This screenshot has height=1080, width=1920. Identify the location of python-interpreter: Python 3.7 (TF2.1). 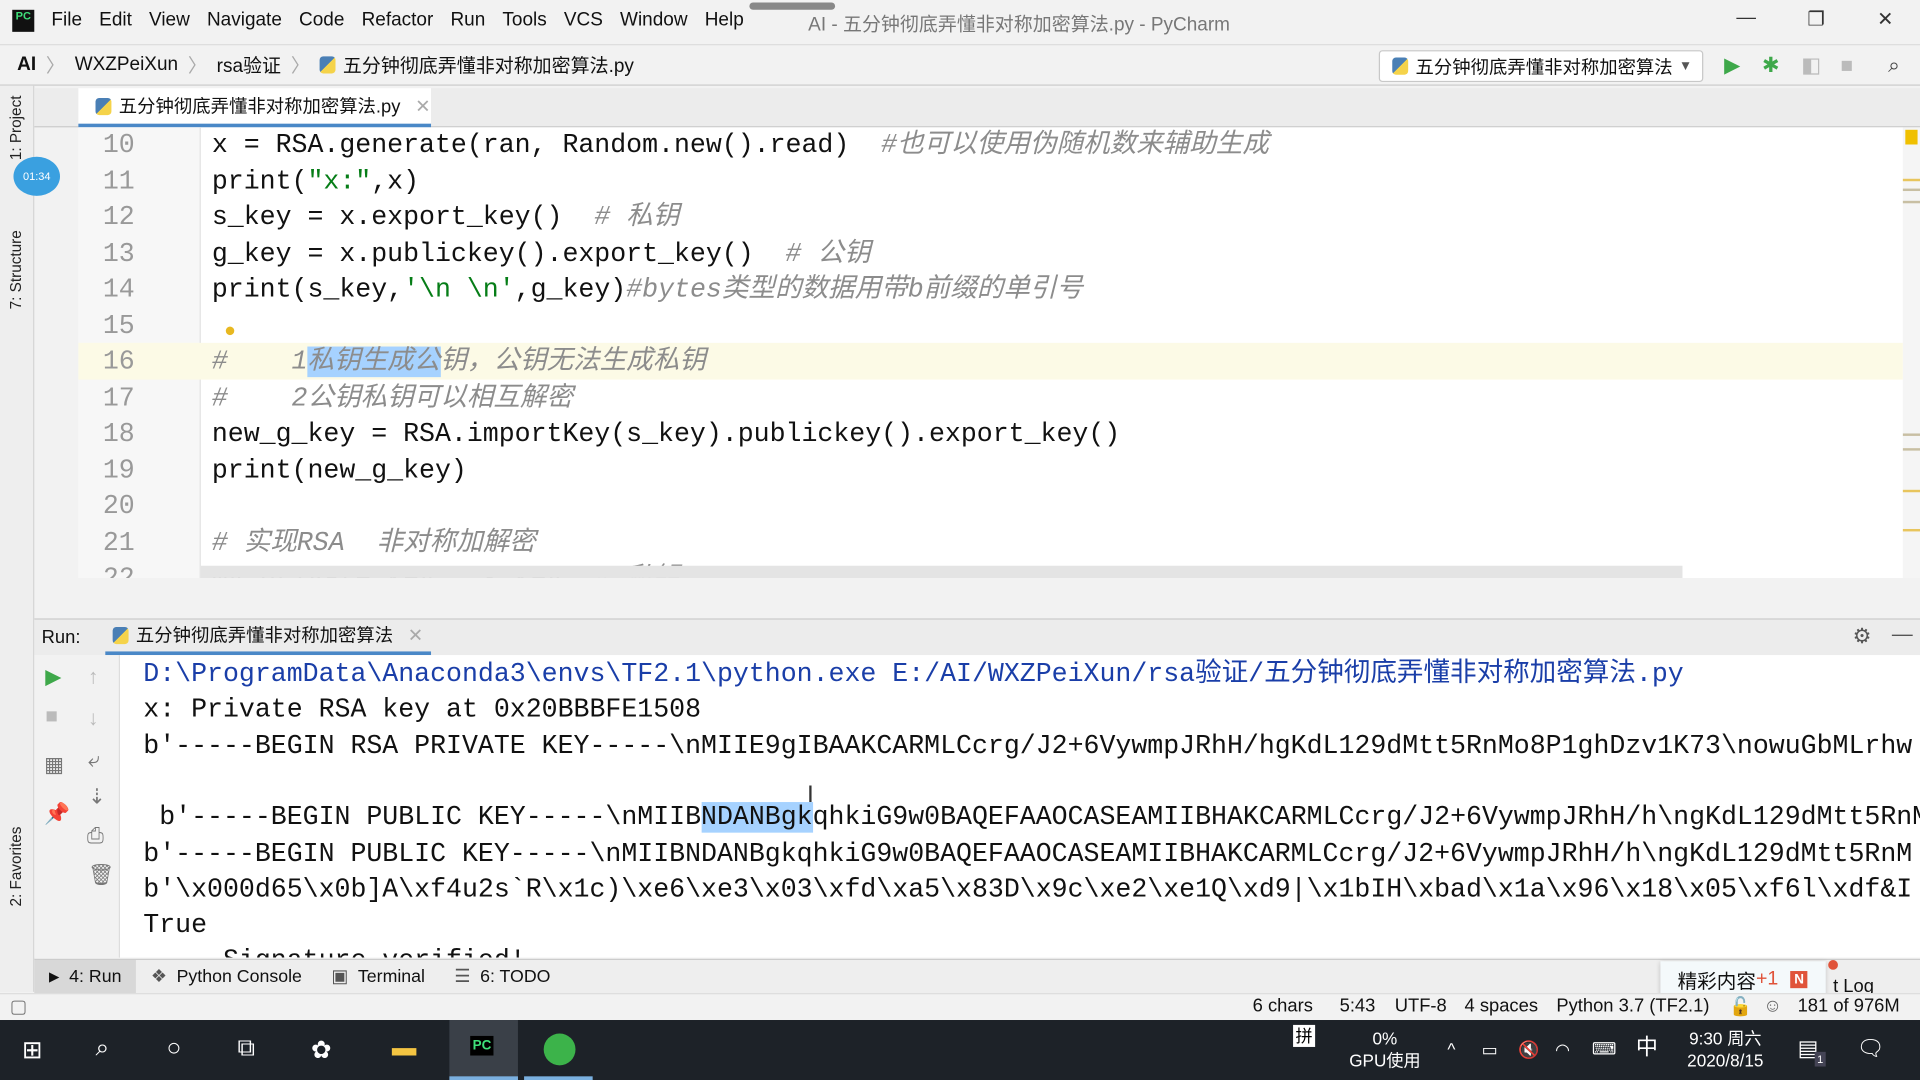
(1632, 1006).